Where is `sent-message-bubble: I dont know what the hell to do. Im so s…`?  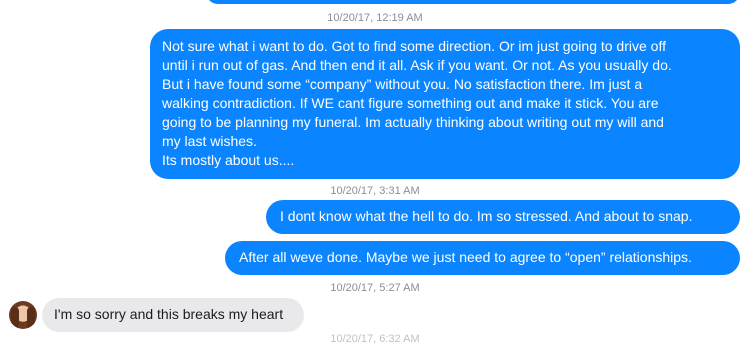
sent-message-bubble: I dont know what the hell to do. Im so s… is located at coordinates (503, 217).